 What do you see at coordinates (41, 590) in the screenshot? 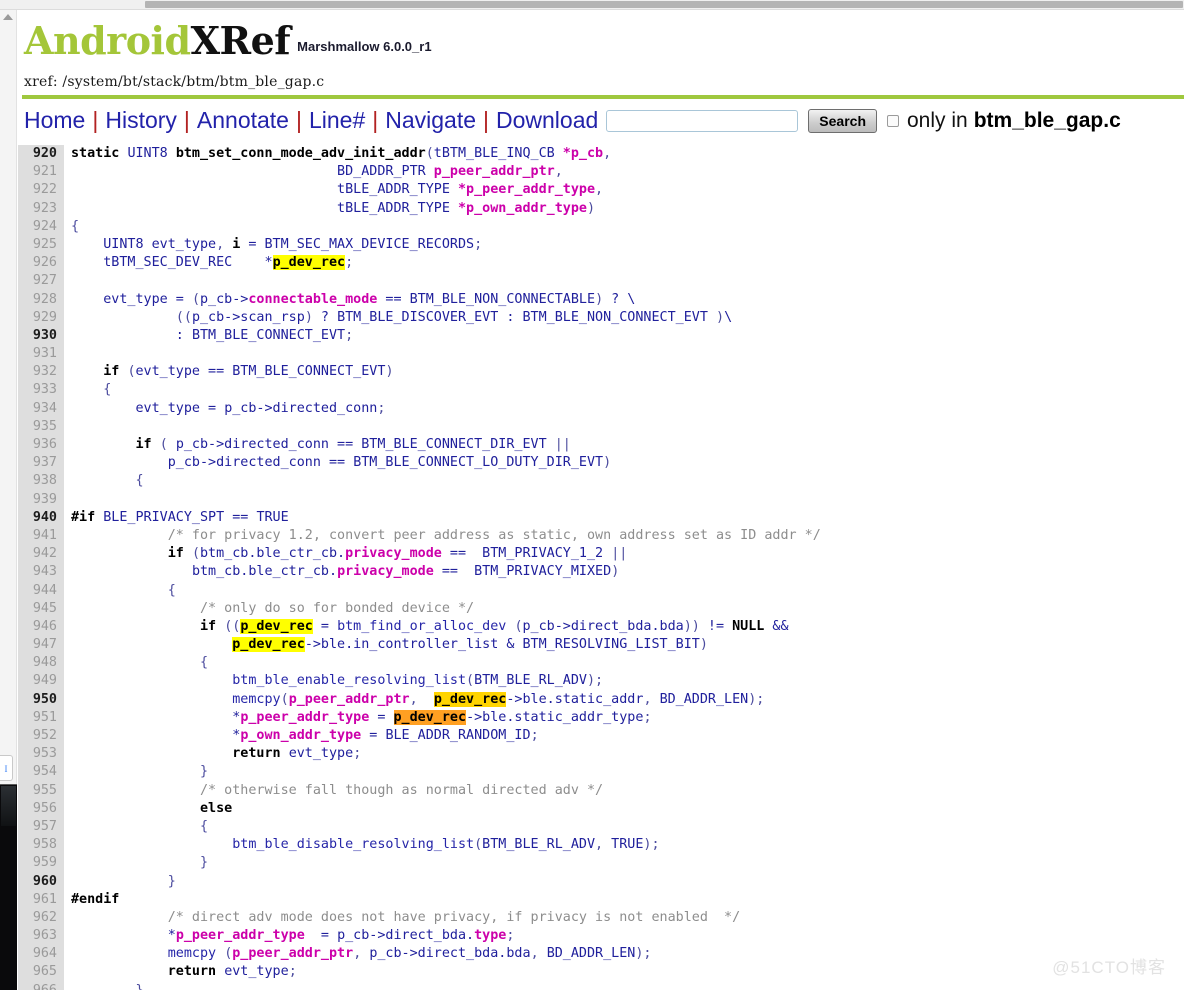
I see `line-number: 944` at bounding box center [41, 590].